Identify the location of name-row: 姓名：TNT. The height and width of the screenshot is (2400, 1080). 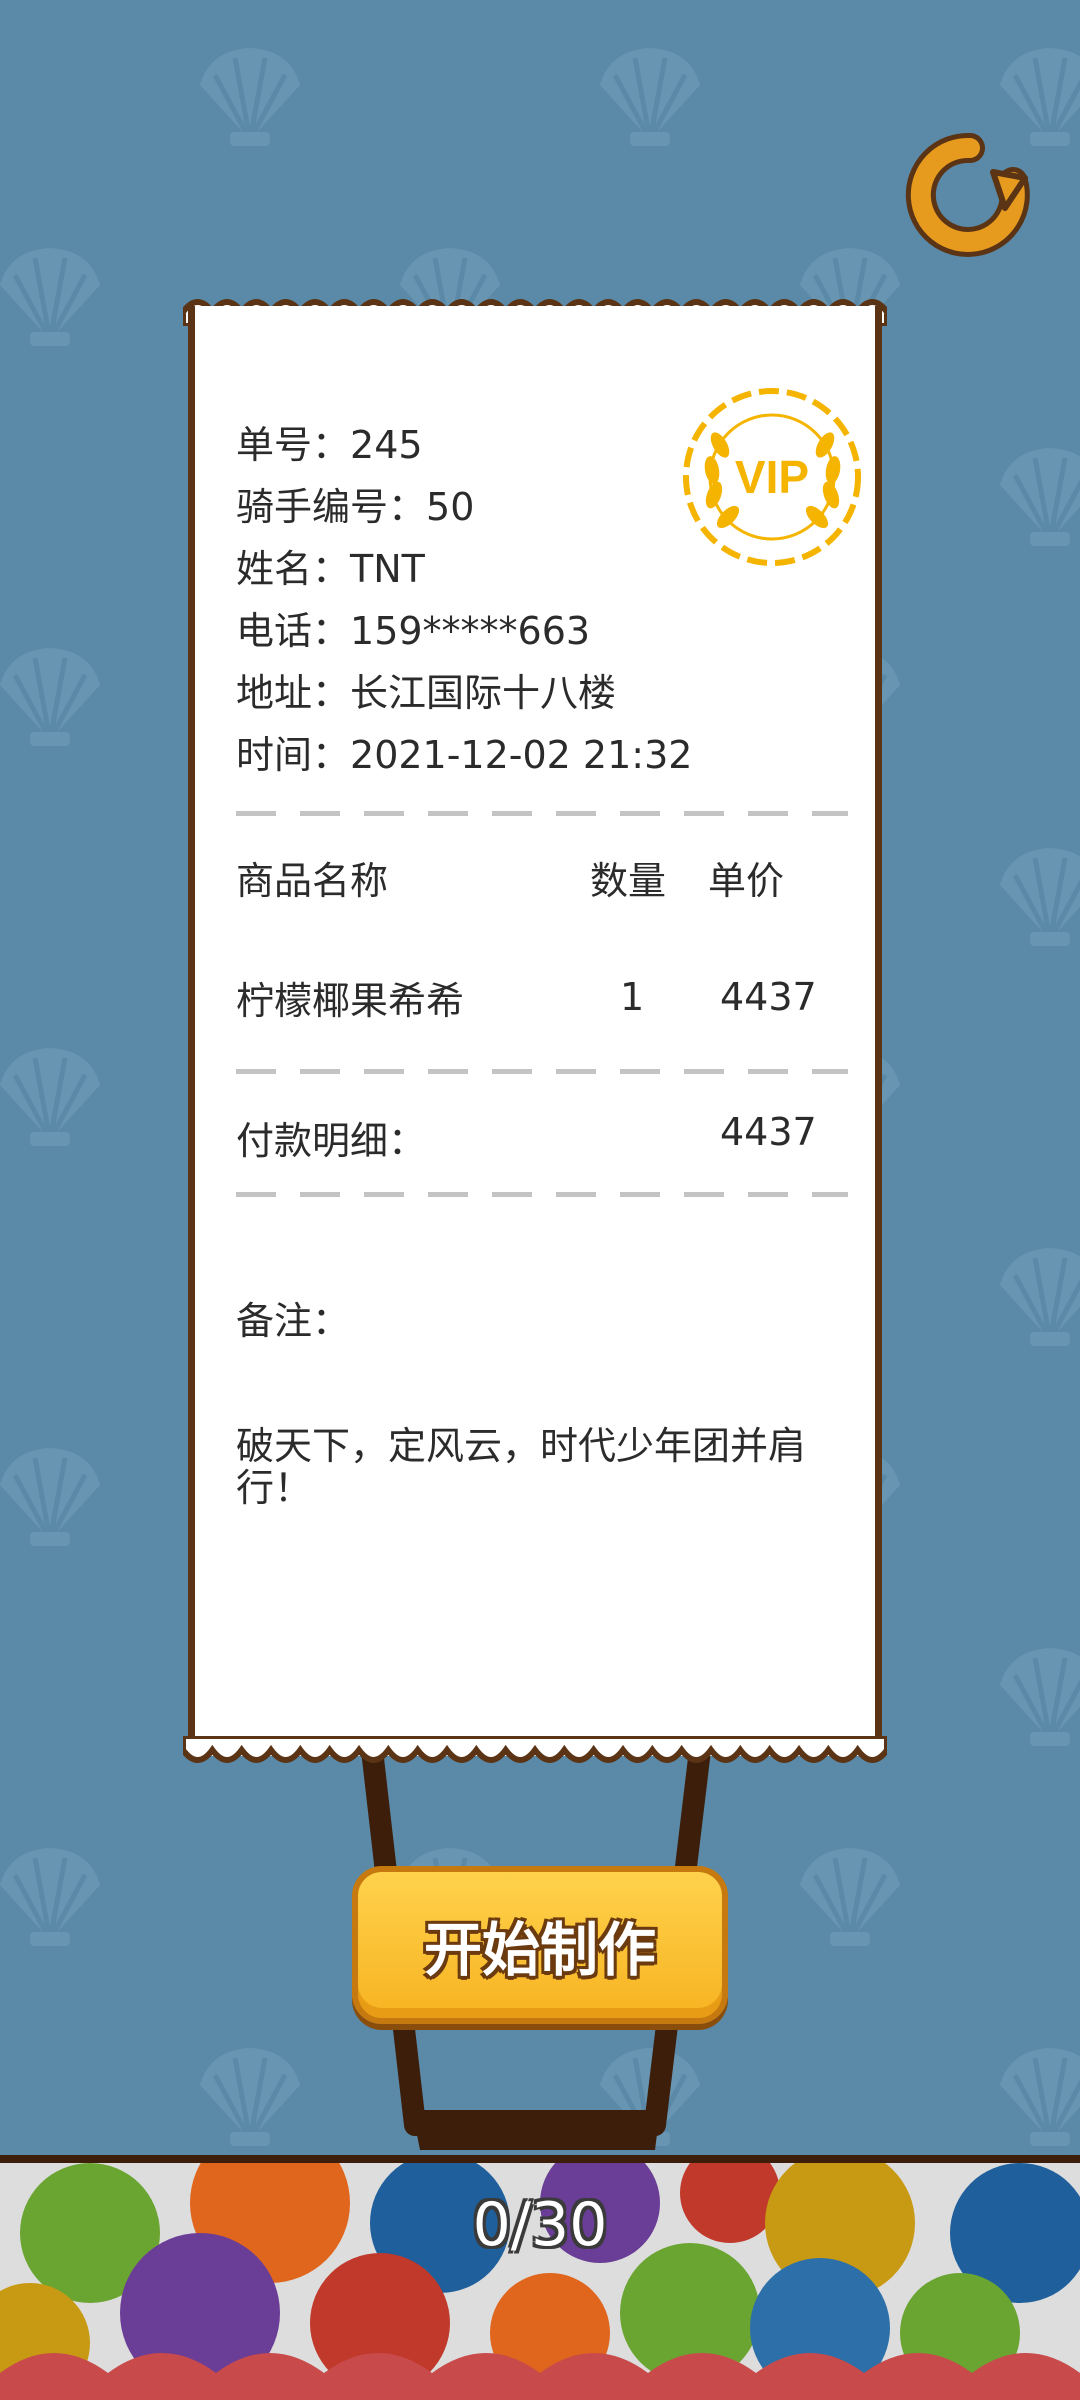
(464, 569).